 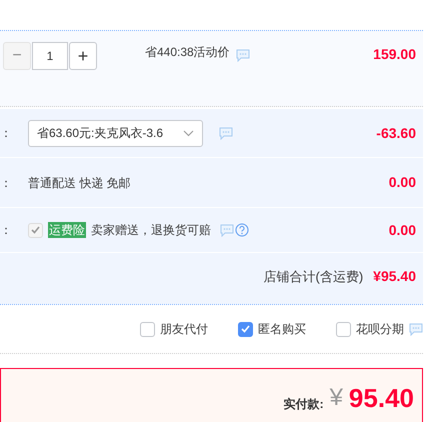 I want to click on payment-label: 实付款:, so click(x=304, y=404).